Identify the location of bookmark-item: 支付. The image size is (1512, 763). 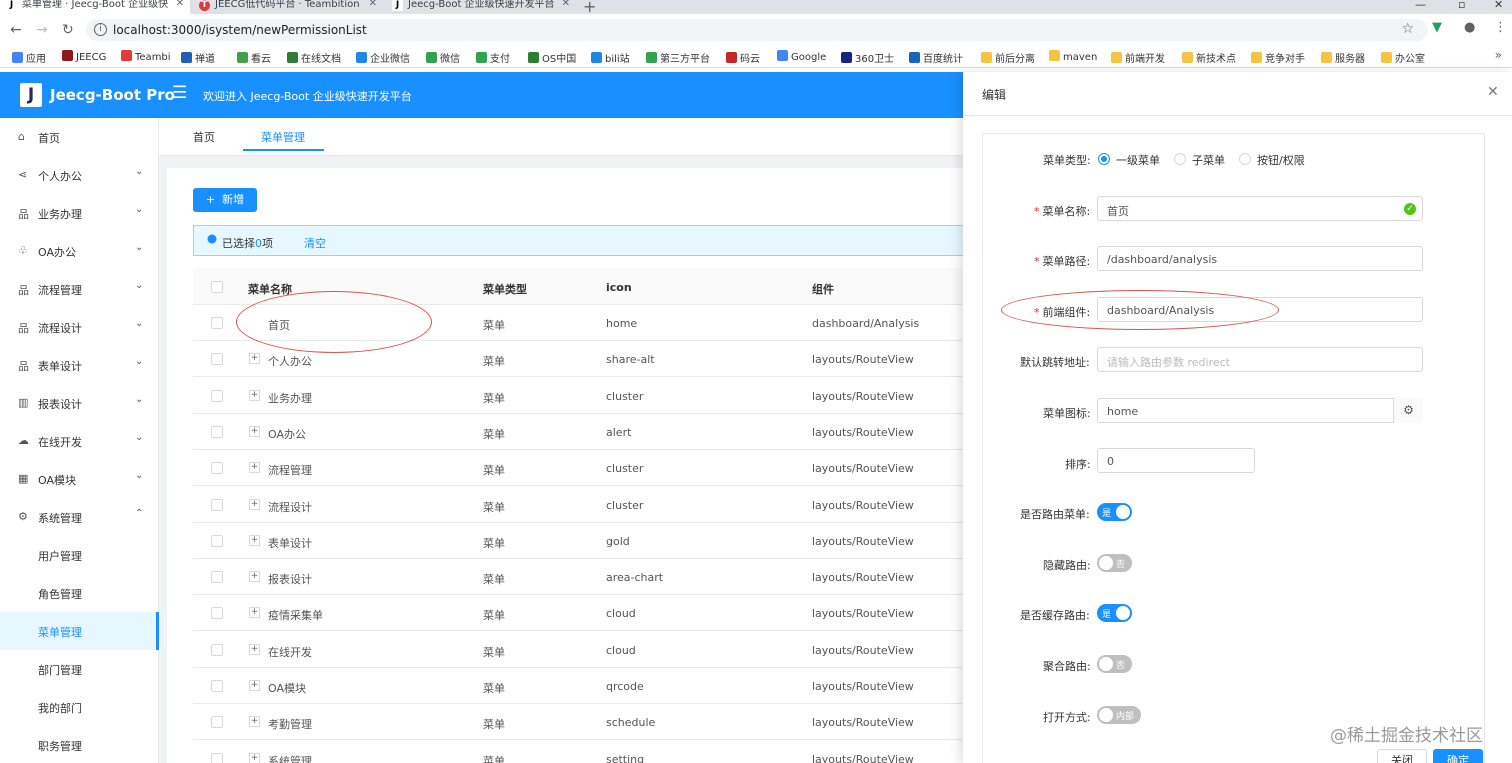
(493, 57).